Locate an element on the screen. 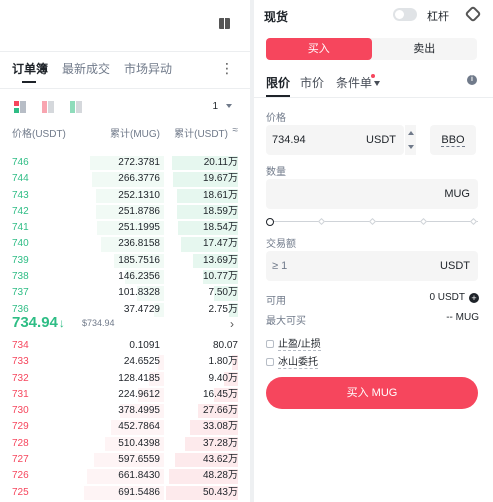 The image size is (493, 502). ask-row: 732 128.4185 9.40万 is located at coordinates (125, 379).